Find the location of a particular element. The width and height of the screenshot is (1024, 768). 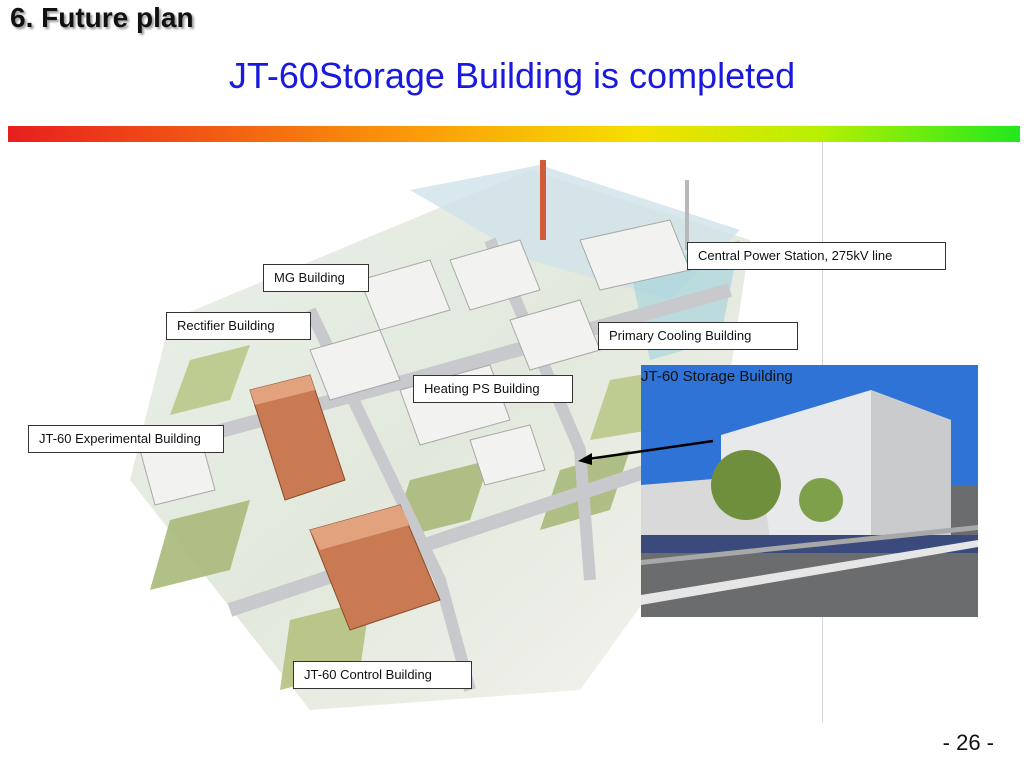

page-number: - 26 - is located at coordinates (968, 742).